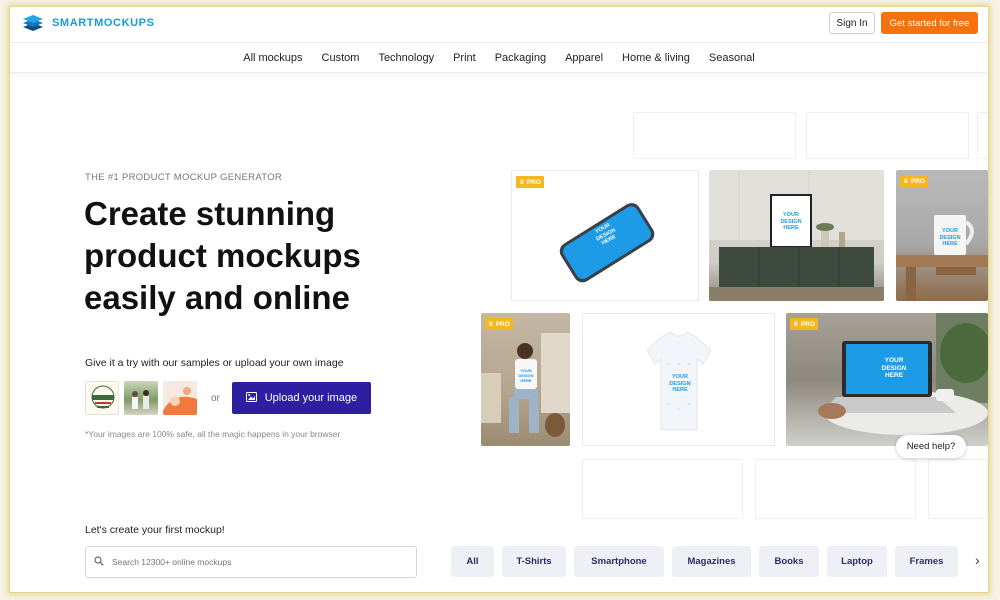 This screenshot has width=1000, height=600. I want to click on upload-image-icon, so click(251, 398).